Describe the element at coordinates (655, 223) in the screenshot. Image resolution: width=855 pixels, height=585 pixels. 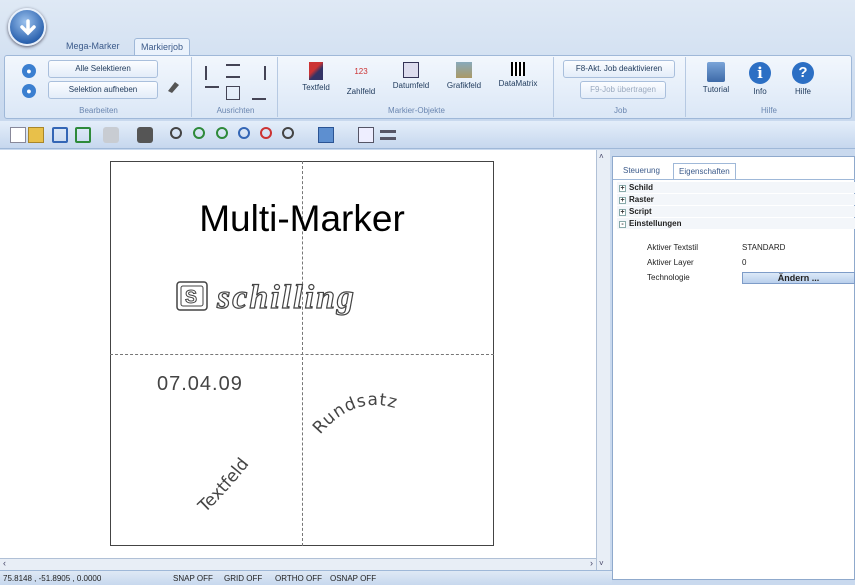
I see `category-label: Einstellungen` at that location.